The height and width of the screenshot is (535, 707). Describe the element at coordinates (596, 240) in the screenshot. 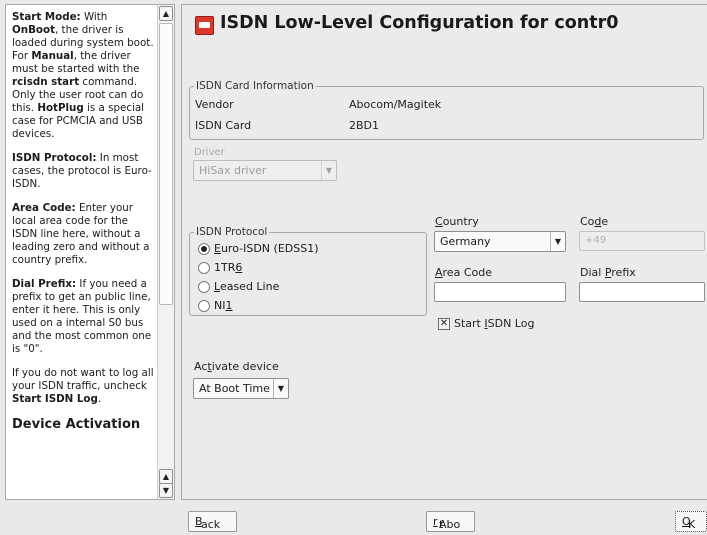

I see `code-value: +49` at that location.